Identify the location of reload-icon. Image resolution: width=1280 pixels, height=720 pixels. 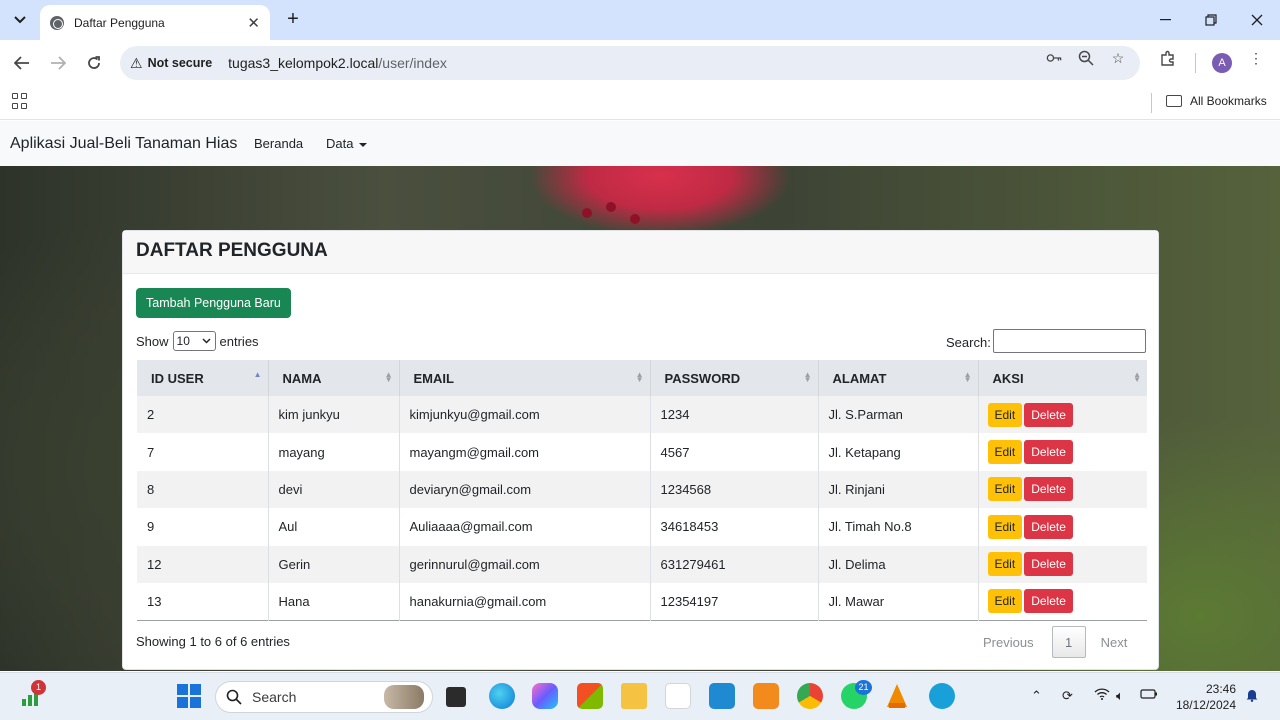
(94, 63).